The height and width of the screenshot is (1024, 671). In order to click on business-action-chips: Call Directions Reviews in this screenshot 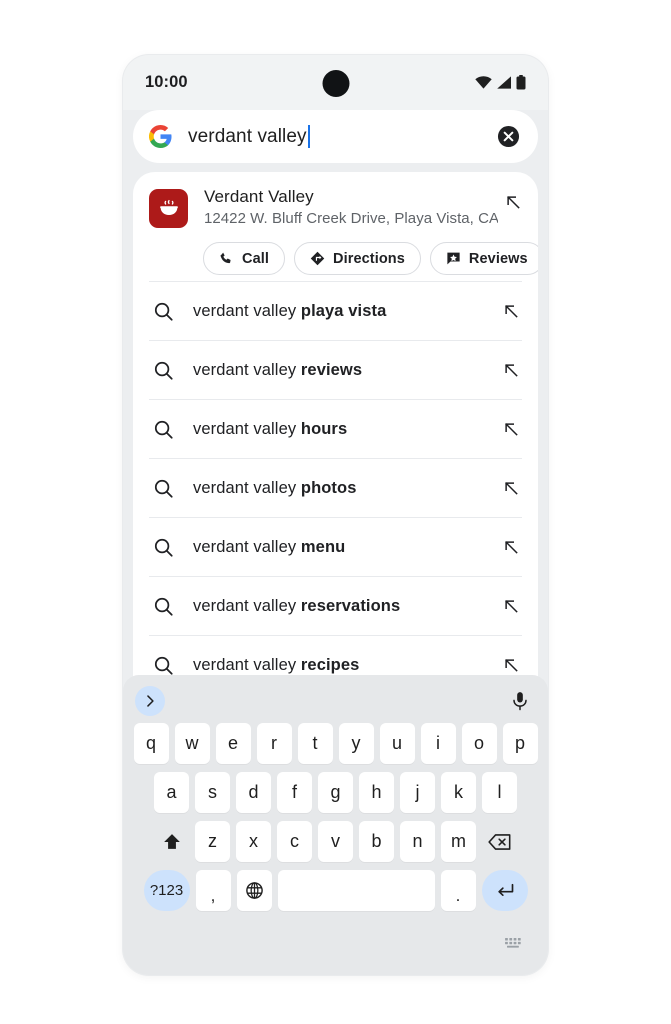, I will do `click(370, 258)`.